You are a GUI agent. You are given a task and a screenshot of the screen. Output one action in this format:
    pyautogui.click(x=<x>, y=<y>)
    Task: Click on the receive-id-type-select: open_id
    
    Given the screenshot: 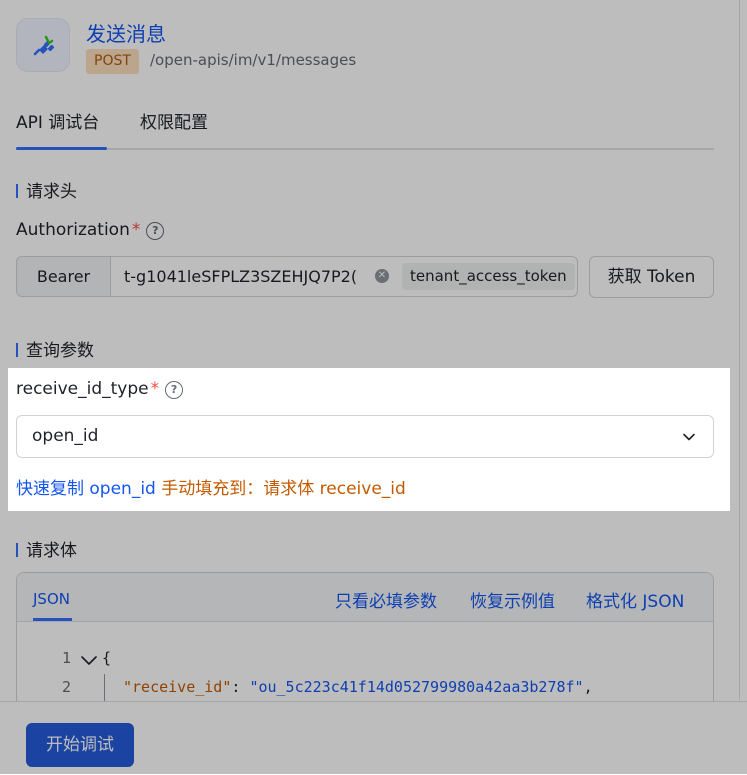 What is the action you would take?
    pyautogui.click(x=365, y=436)
    